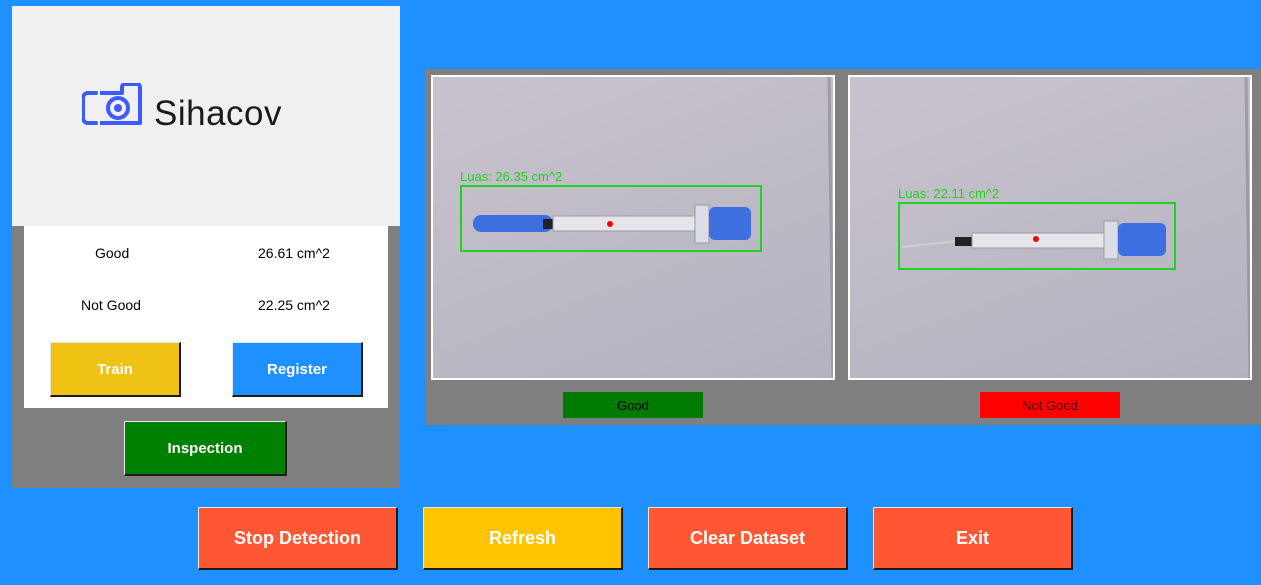  What do you see at coordinates (523, 538) in the screenshot?
I see `refresh-button: Refresh` at bounding box center [523, 538].